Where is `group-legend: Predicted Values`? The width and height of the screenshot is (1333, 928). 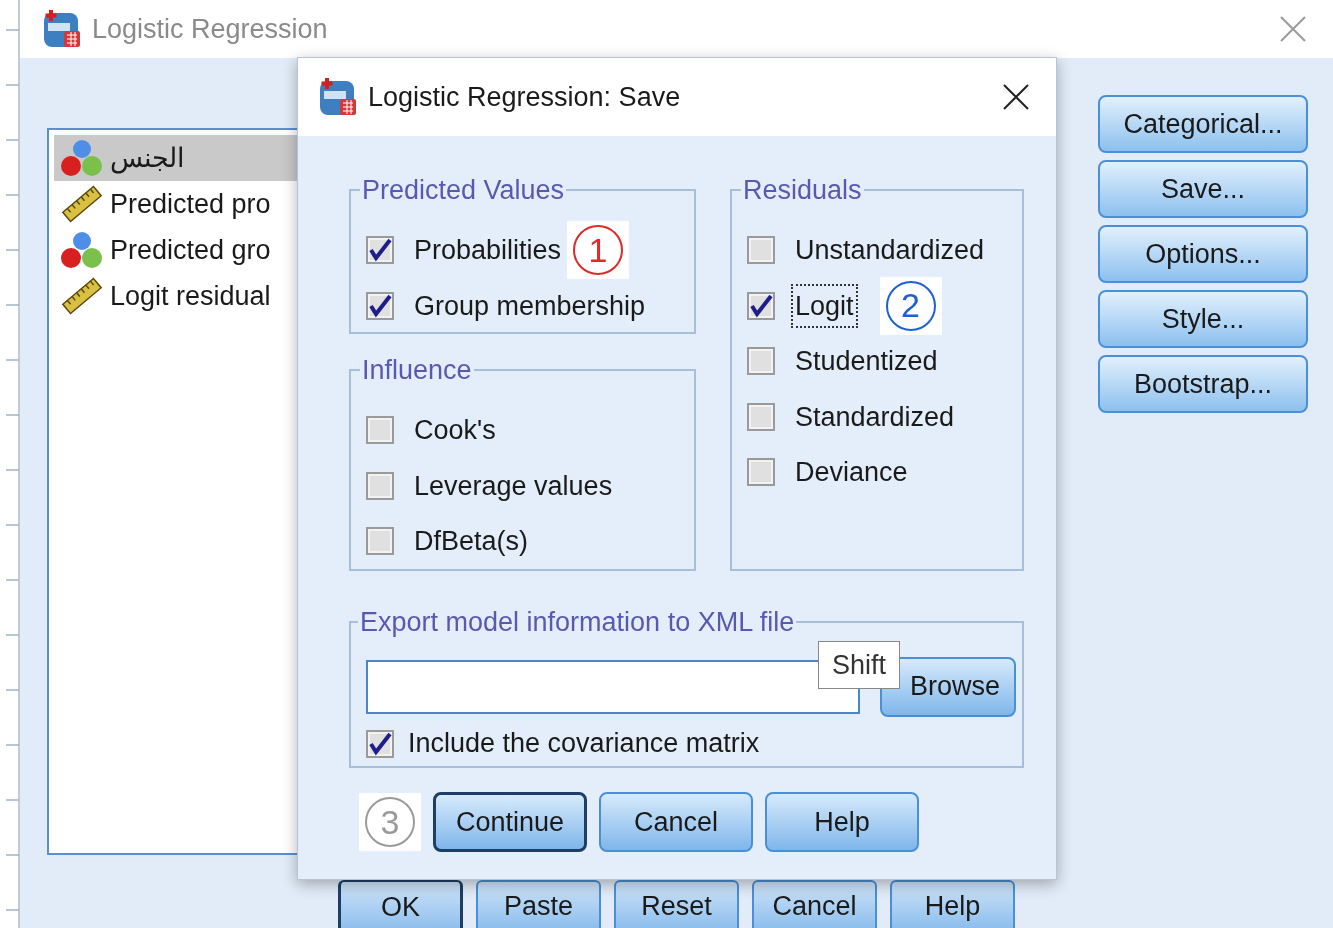
group-legend: Predicted Values is located at coordinates (463, 190).